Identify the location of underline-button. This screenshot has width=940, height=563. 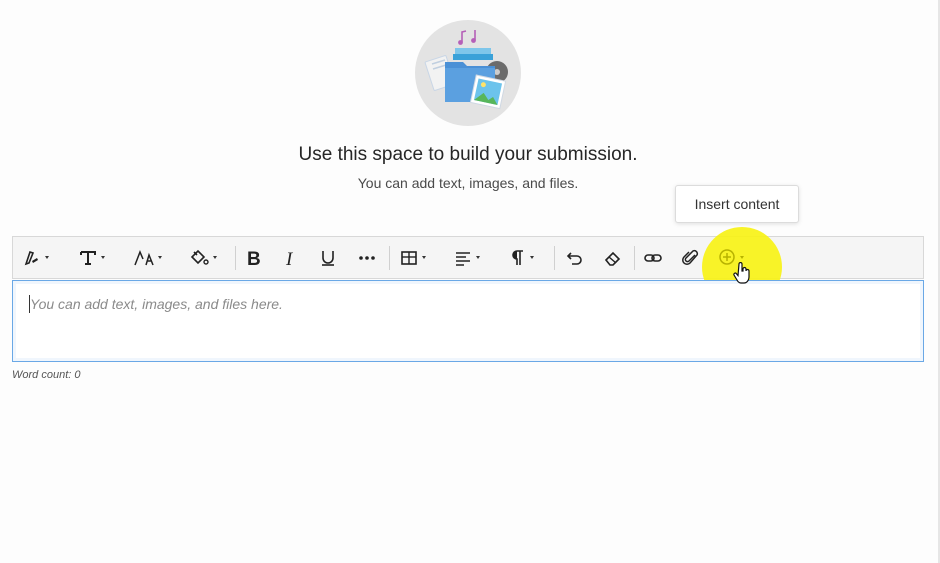
(328, 257).